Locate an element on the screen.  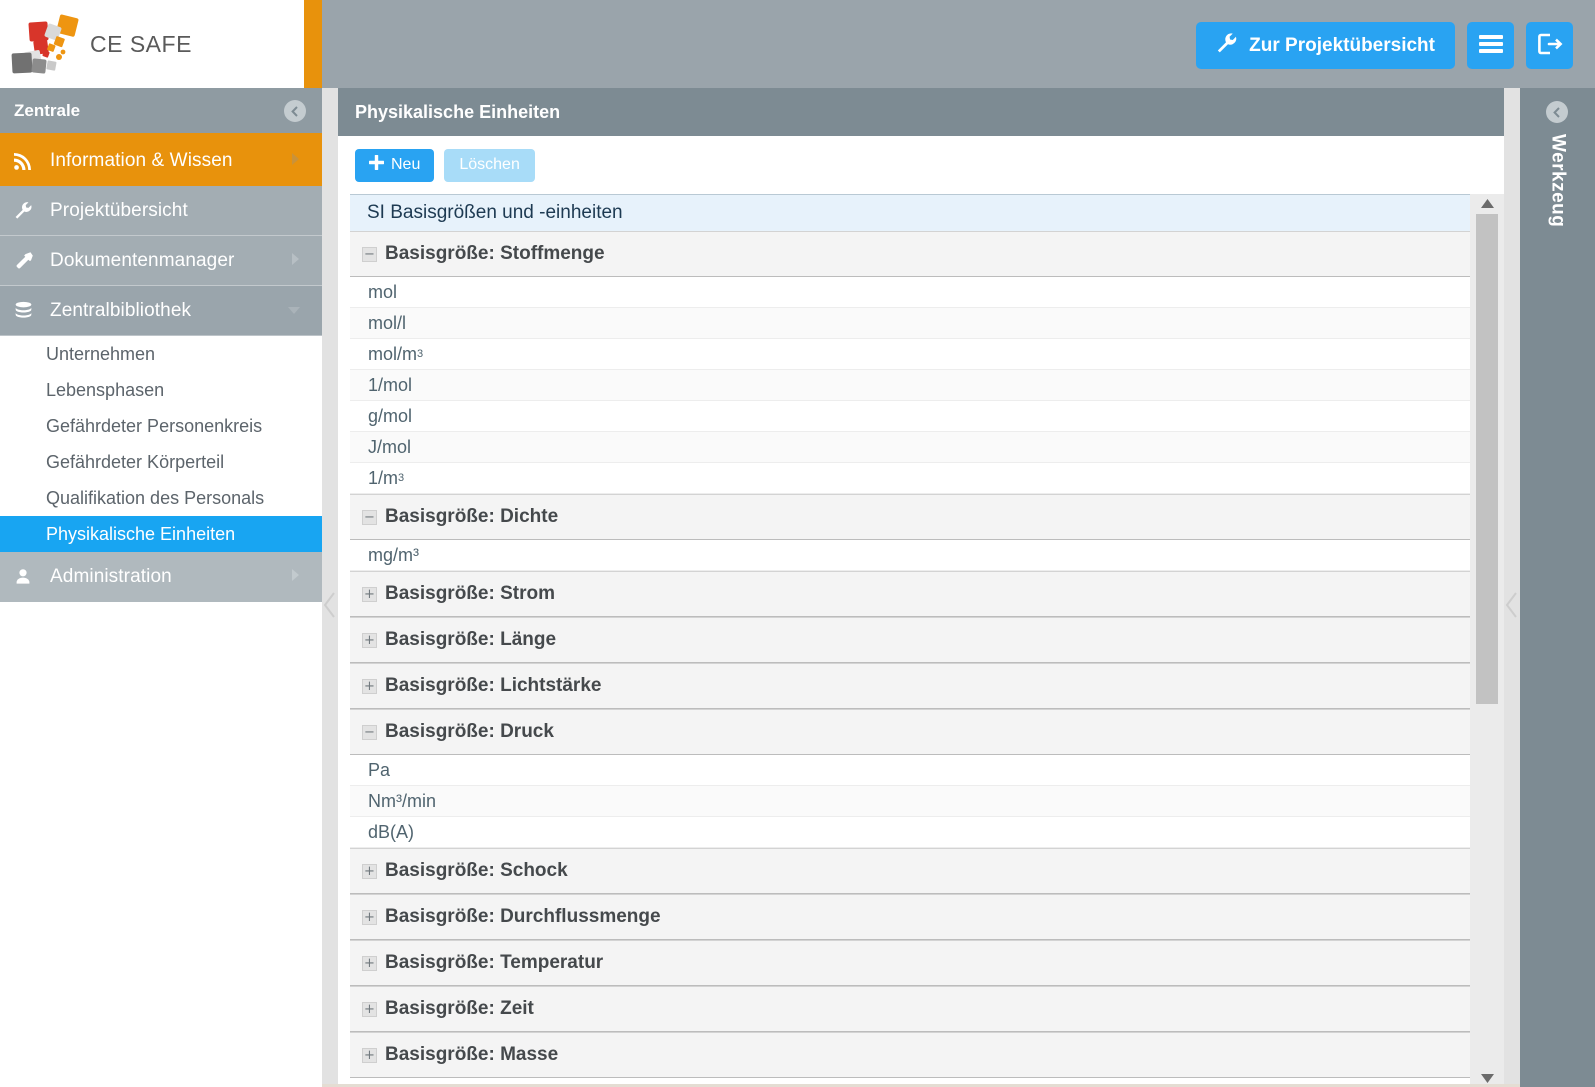
unit-label: Nm³/min is located at coordinates (402, 800).